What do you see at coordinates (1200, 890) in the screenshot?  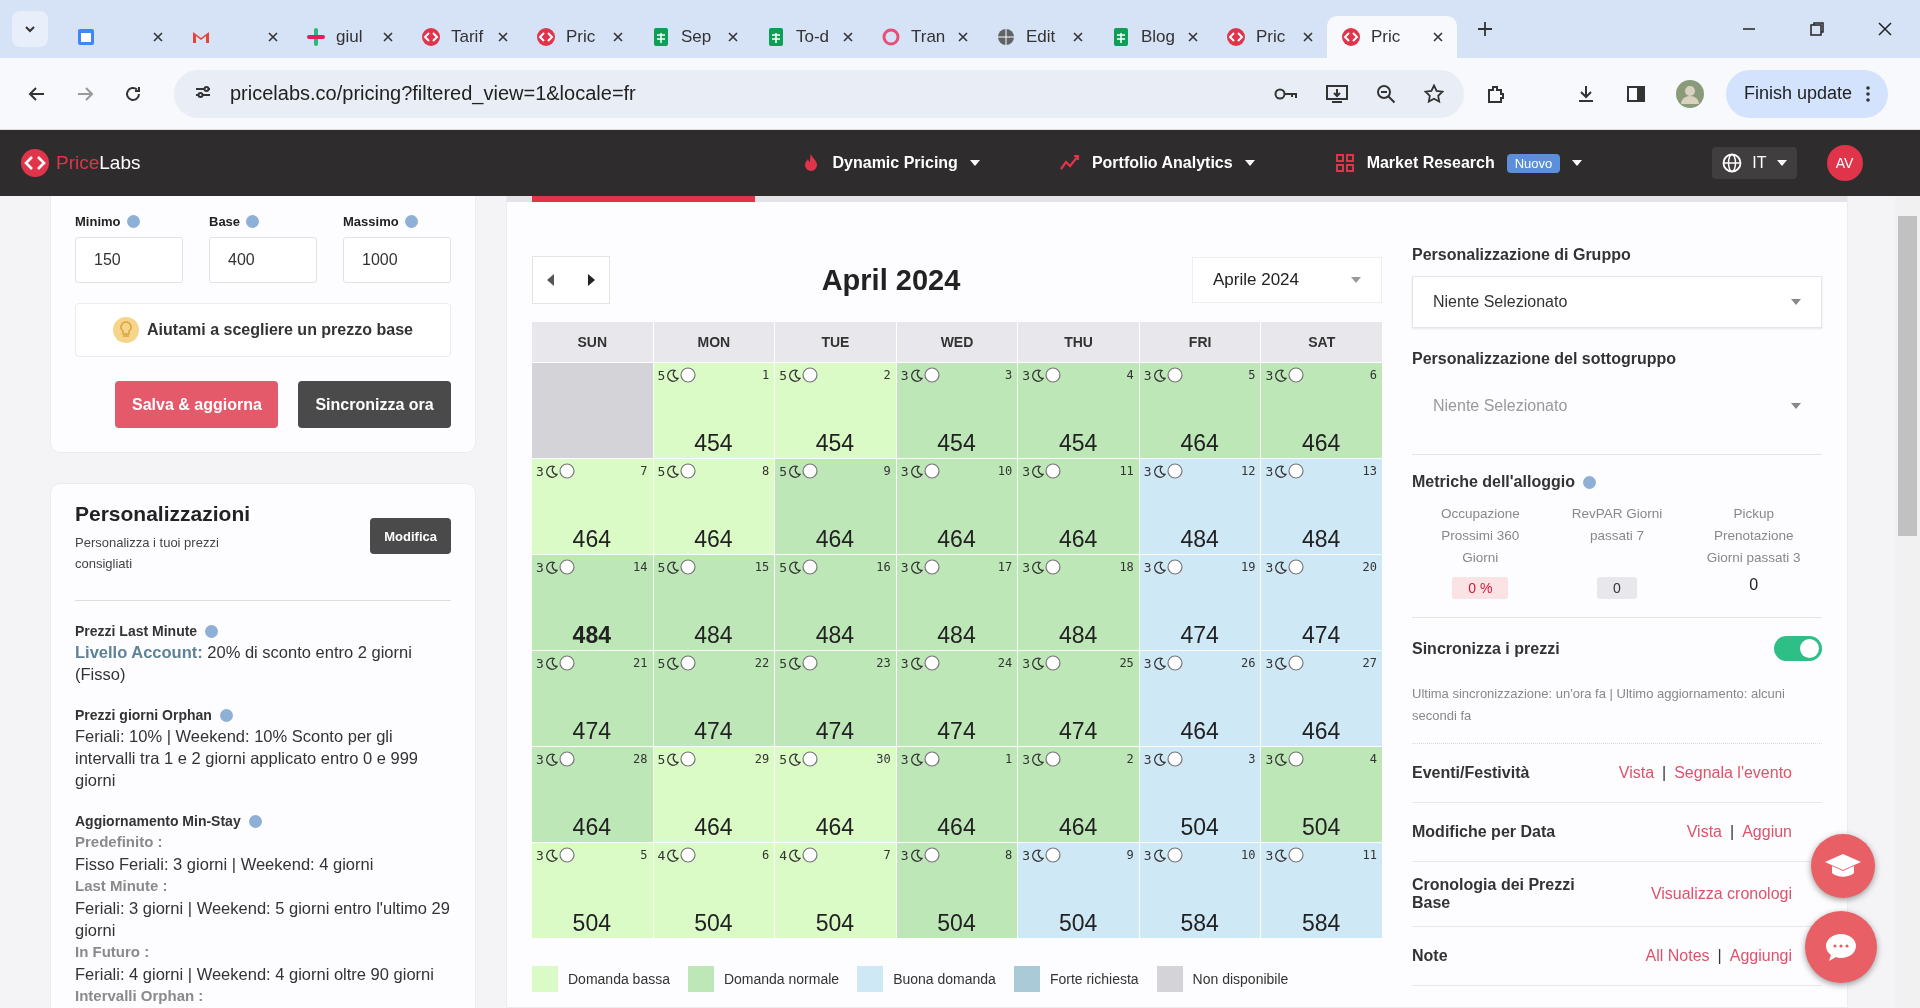 I see `calendar-day-cell: 3 10 584` at bounding box center [1200, 890].